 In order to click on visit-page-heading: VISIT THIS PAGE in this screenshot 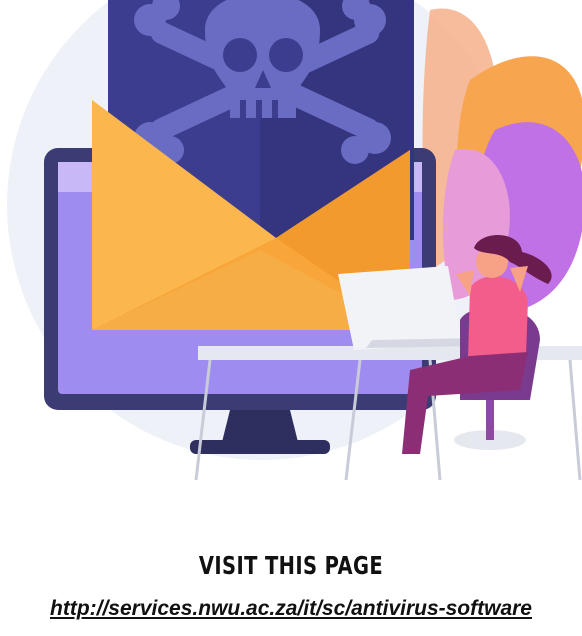, I will do `click(291, 565)`.